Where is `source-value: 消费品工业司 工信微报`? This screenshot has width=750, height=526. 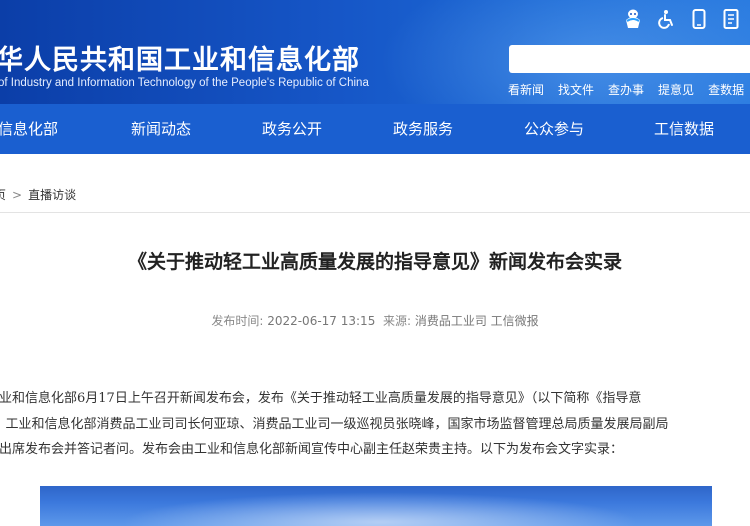 source-value: 消费品工业司 工信微报 is located at coordinates (476, 321).